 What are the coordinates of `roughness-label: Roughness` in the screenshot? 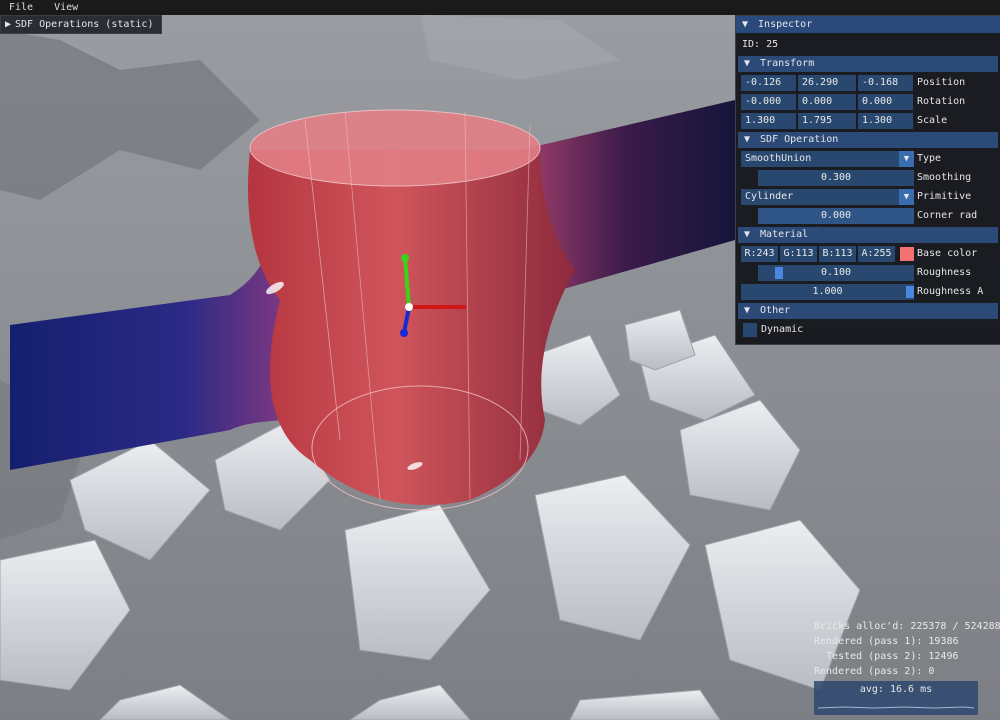 It's located at (944, 272).